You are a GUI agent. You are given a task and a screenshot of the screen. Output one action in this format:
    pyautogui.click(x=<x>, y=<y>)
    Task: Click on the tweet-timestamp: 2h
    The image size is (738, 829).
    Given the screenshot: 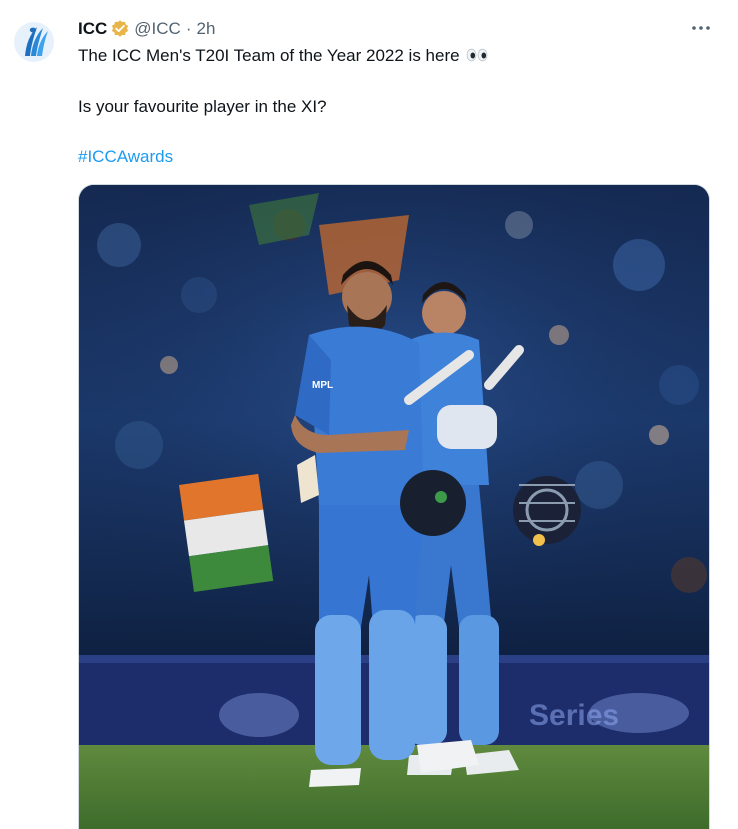 What is the action you would take?
    pyautogui.click(x=206, y=29)
    